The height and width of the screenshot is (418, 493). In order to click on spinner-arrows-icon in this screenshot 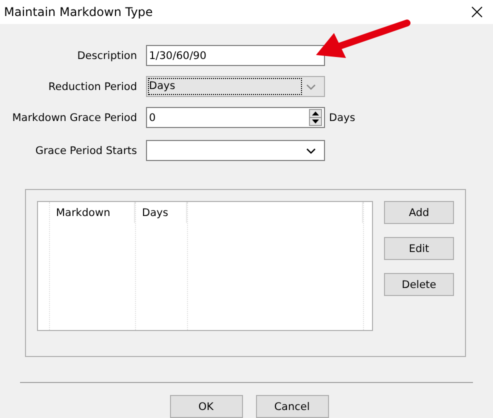, I will do `click(315, 117)`.